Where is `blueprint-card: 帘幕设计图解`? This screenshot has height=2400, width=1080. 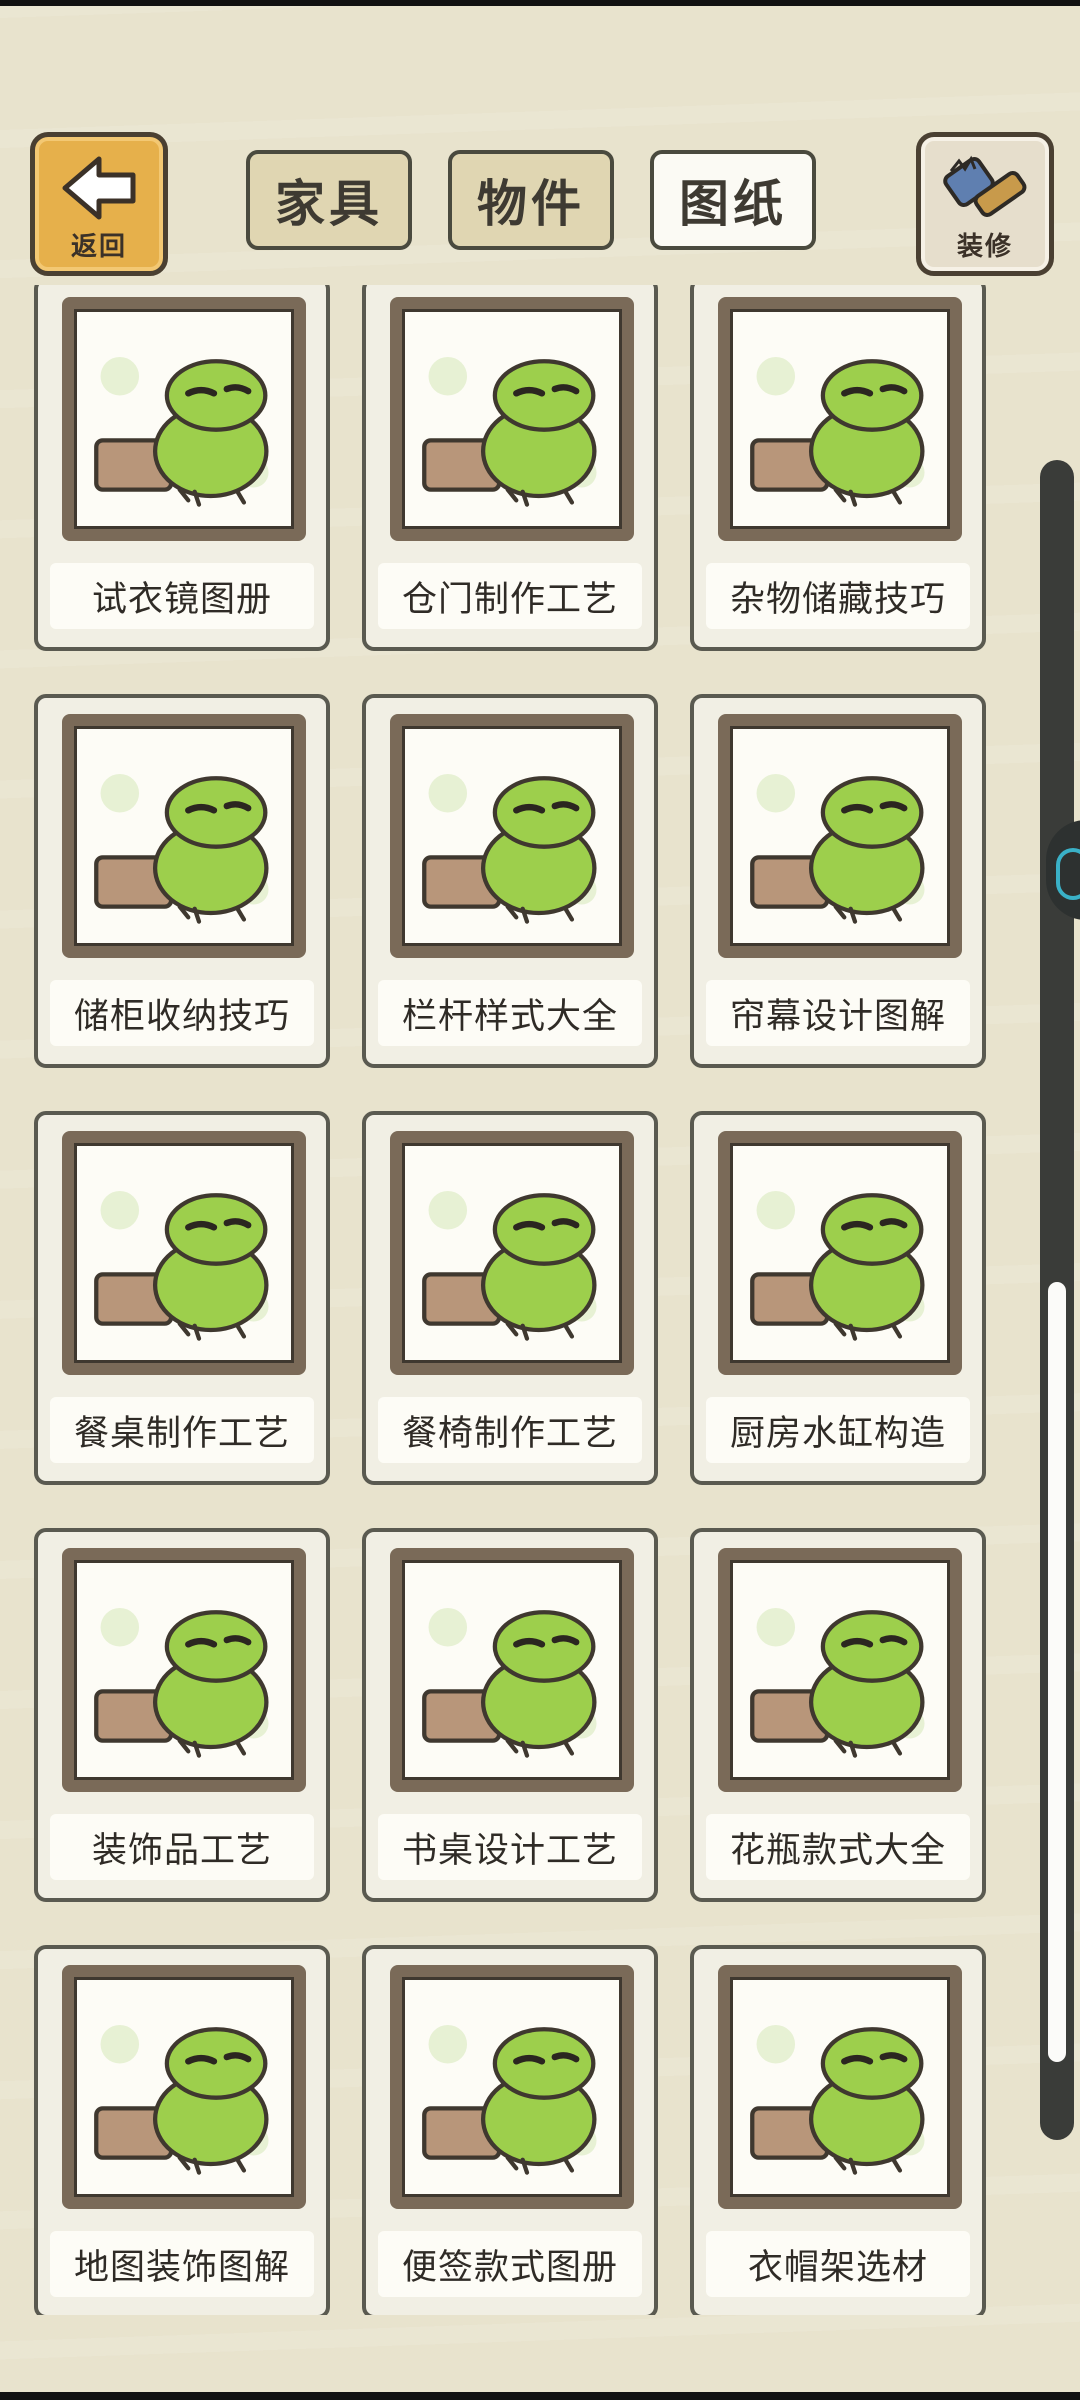
blueprint-card: 帘幕设计图解 is located at coordinates (838, 881).